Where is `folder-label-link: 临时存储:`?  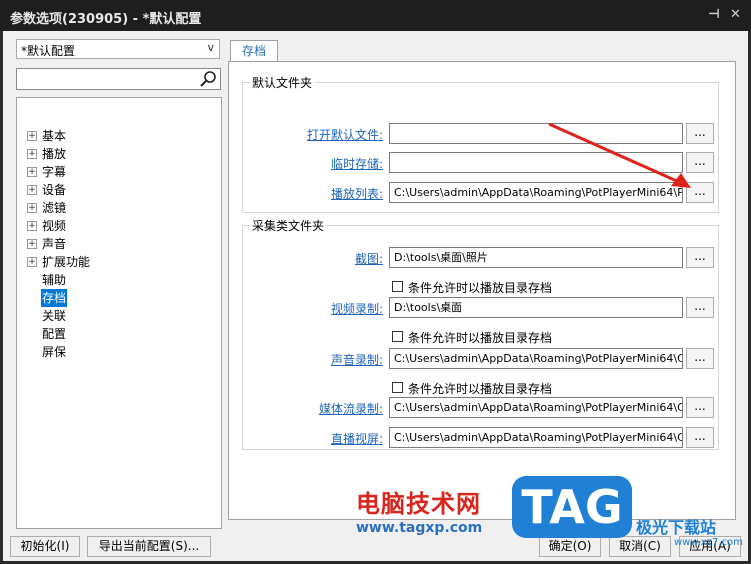 folder-label-link: 临时存储: is located at coordinates (357, 163).